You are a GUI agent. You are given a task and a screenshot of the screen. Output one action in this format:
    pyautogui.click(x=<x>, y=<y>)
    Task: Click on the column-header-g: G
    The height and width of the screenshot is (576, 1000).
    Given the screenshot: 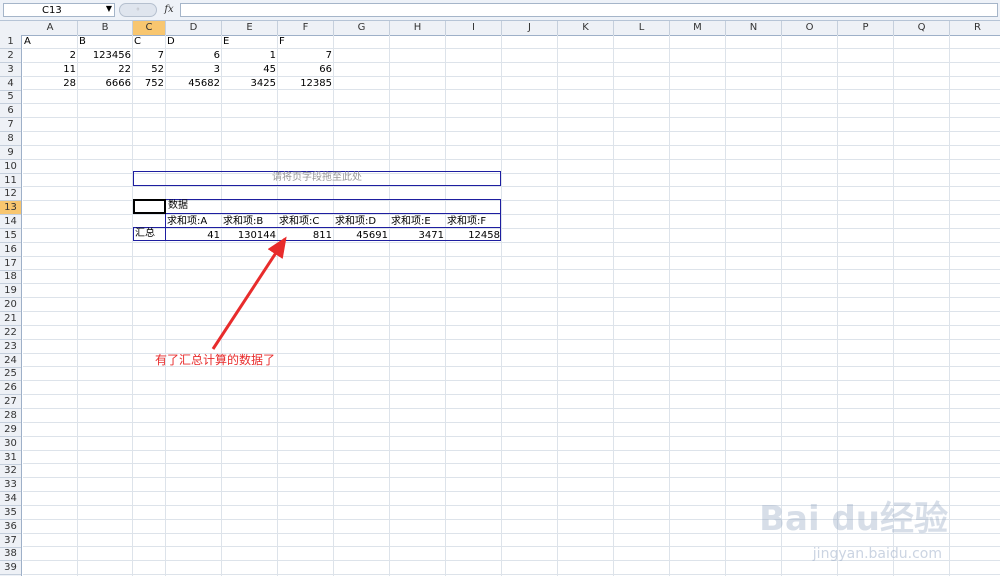 What is the action you would take?
    pyautogui.click(x=362, y=28)
    